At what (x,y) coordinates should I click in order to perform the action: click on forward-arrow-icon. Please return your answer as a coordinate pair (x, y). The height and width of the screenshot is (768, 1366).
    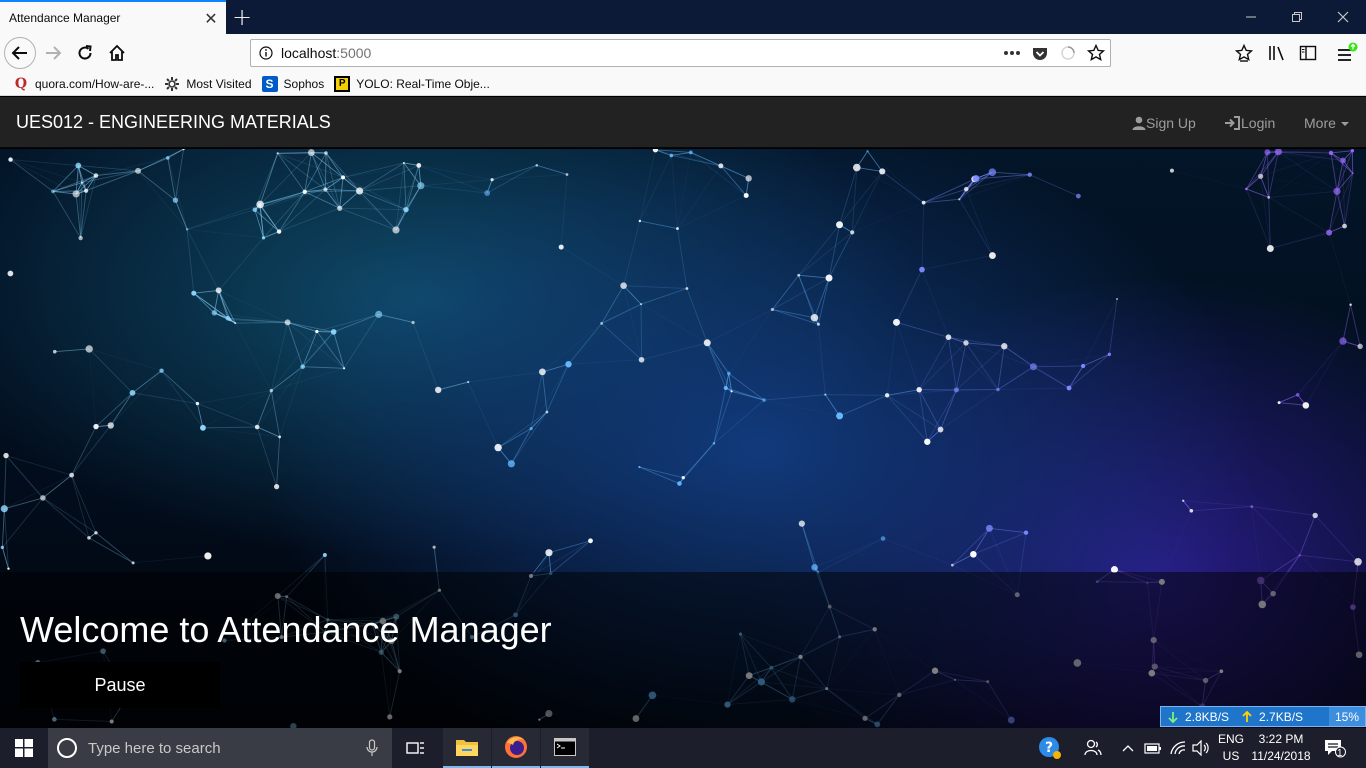
    Looking at the image, I should click on (54, 53).